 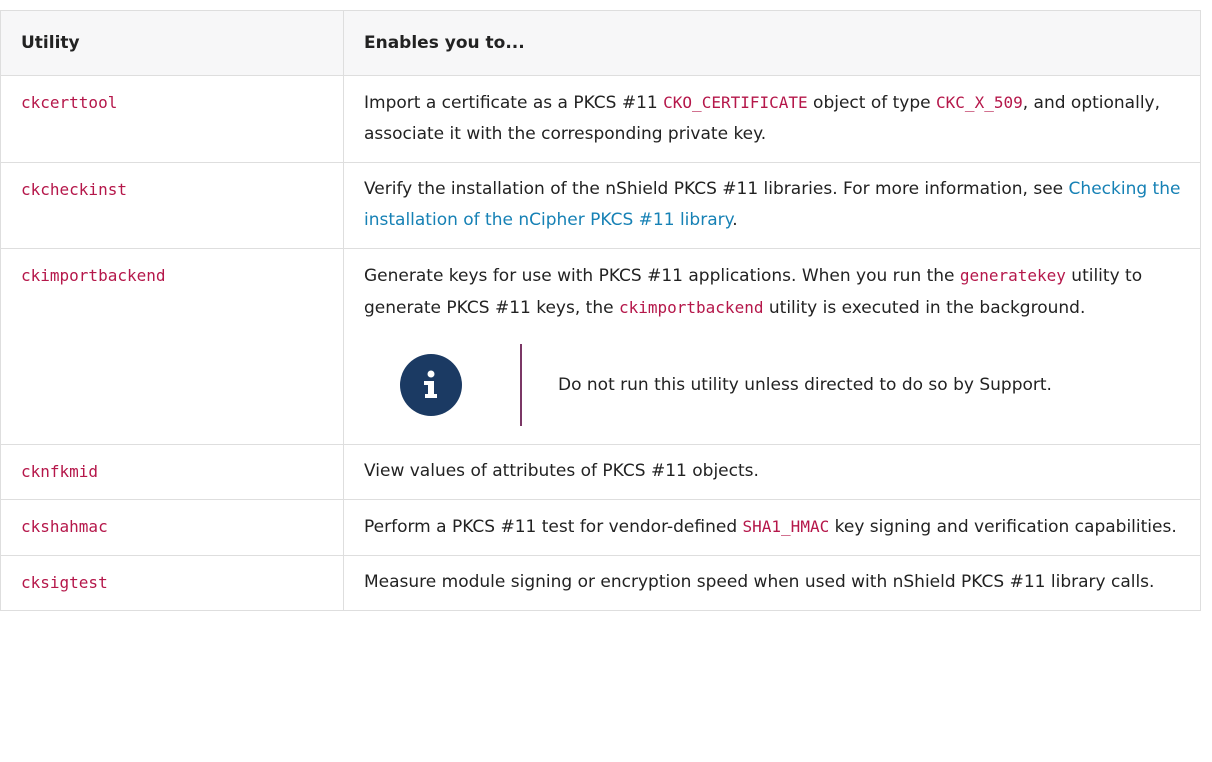 I want to click on utility-cell: ckimportbackend, so click(x=172, y=346).